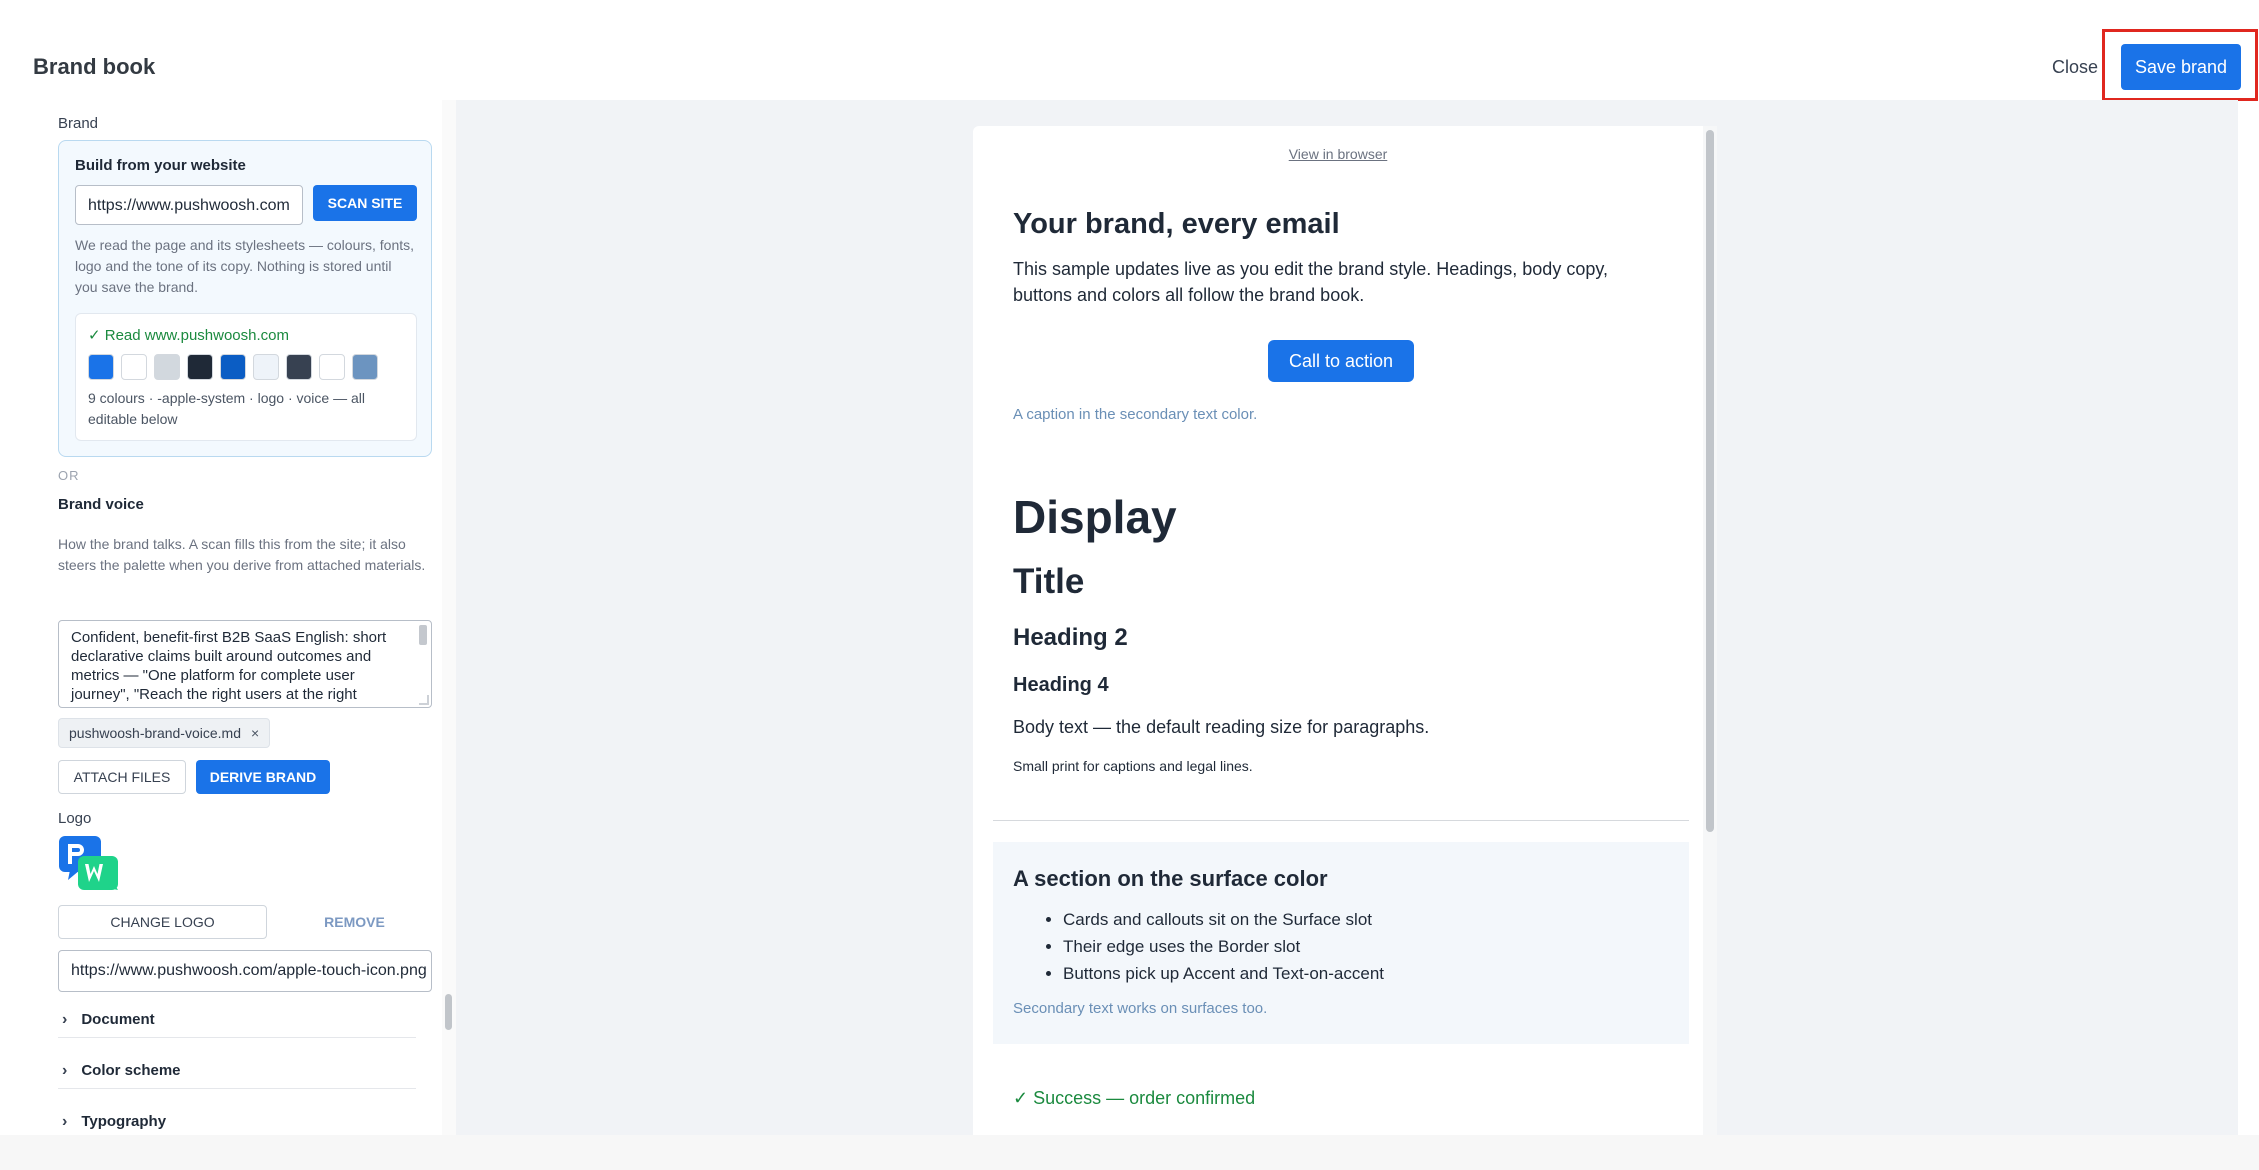  What do you see at coordinates (255, 733) in the screenshot?
I see `remove-file-icon: ×` at bounding box center [255, 733].